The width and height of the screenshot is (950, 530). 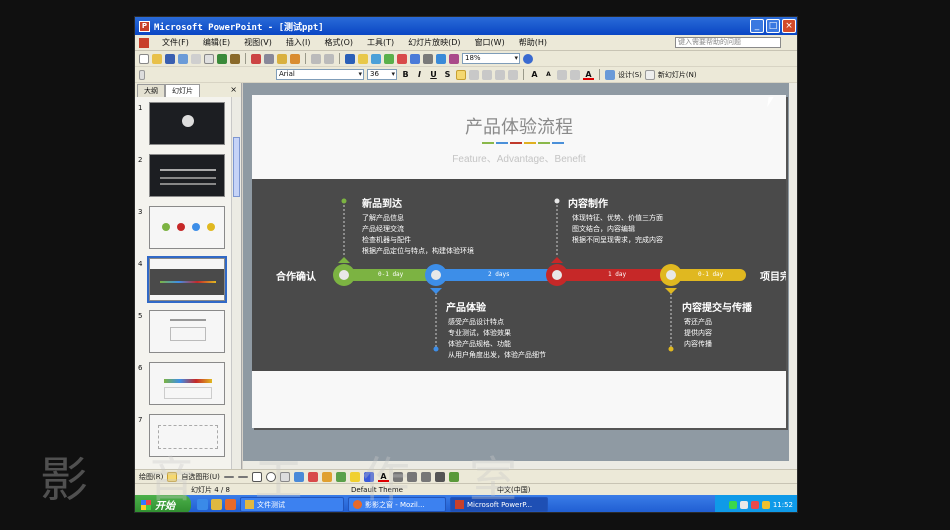 I want to click on thumbnail-list: 1 2 3 4 5 6 7, so click(x=183, y=283).